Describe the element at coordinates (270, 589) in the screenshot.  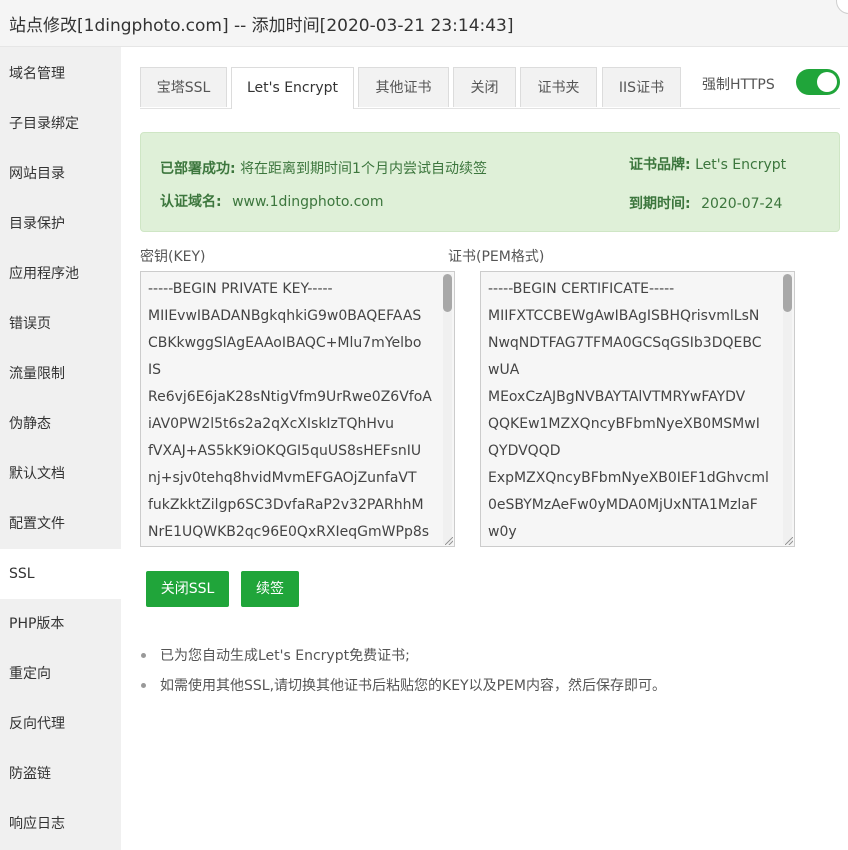
I see `renew-button: 续签` at that location.